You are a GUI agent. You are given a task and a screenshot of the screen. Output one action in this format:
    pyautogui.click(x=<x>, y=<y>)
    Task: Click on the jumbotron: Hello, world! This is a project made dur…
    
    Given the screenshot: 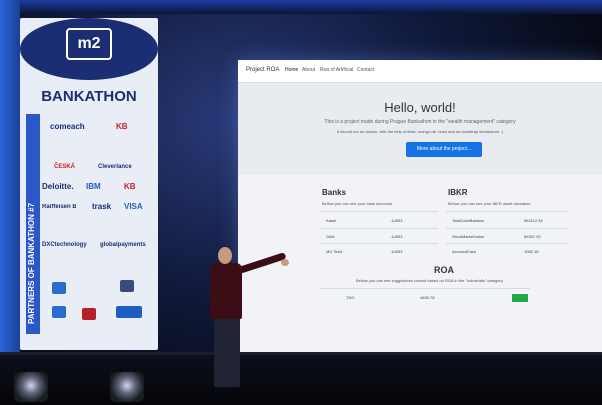 What is the action you would take?
    pyautogui.click(x=420, y=129)
    